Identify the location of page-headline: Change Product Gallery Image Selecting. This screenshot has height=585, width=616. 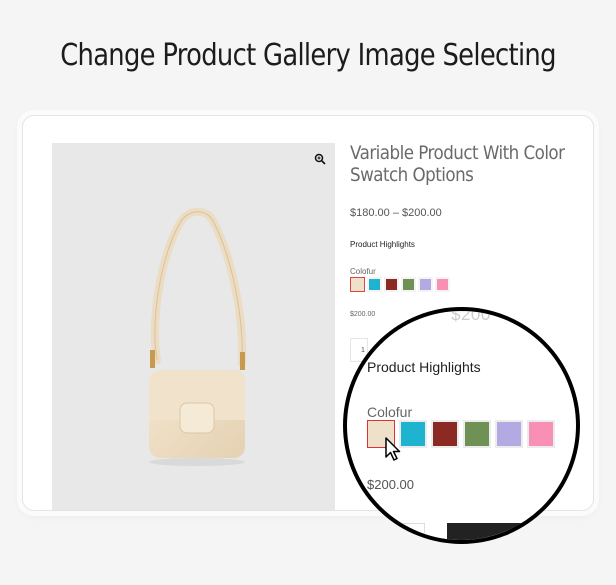
(308, 55).